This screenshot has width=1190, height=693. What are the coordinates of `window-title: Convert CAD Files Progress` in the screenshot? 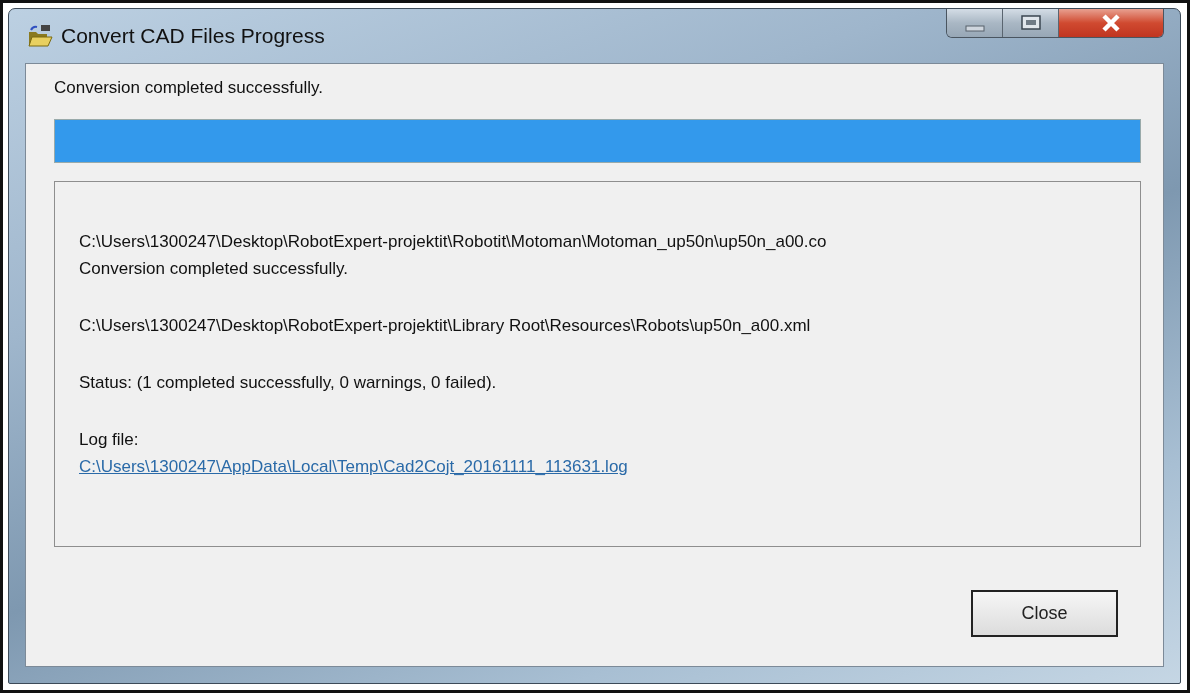 It's located at (193, 36).